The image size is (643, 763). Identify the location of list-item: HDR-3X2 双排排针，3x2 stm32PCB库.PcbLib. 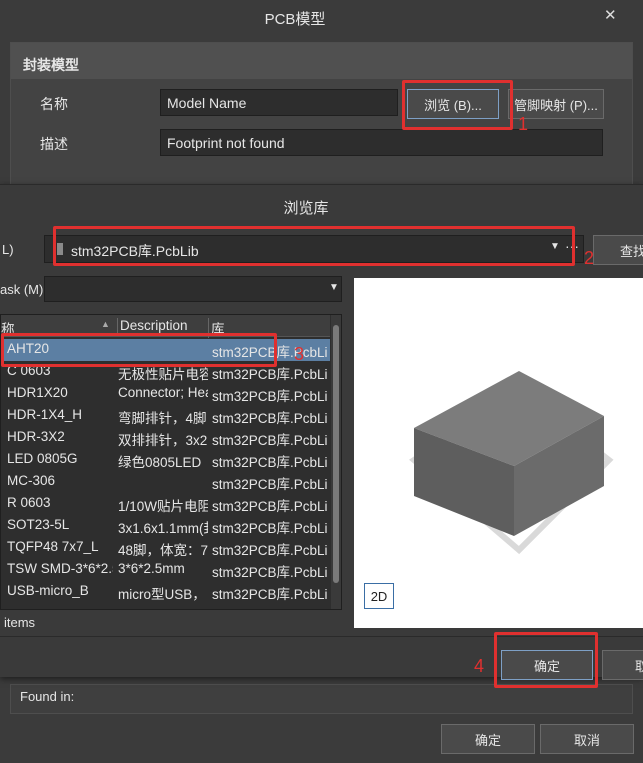
(165, 438).